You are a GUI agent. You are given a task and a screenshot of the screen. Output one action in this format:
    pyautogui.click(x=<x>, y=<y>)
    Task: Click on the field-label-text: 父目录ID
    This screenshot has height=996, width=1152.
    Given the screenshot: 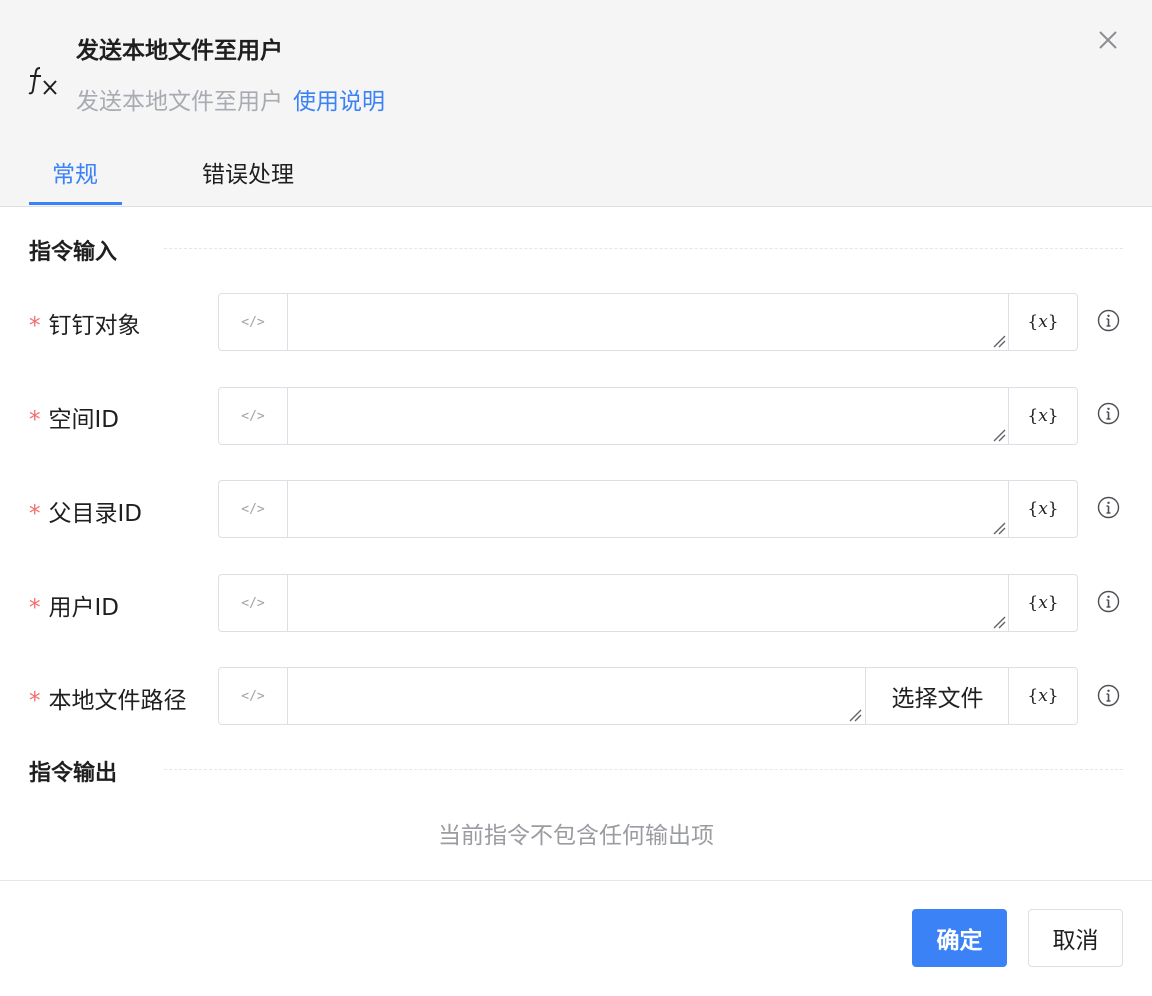 What is the action you would take?
    pyautogui.click(x=95, y=514)
    